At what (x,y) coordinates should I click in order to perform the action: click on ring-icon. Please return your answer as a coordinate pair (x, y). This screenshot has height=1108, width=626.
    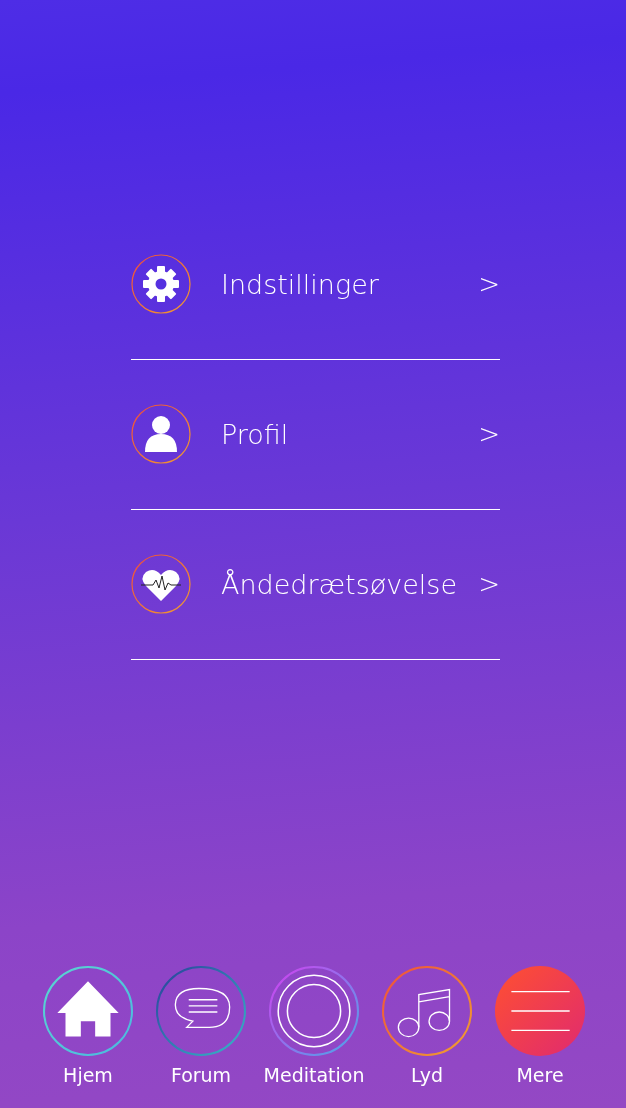
    Looking at the image, I should click on (314, 1011).